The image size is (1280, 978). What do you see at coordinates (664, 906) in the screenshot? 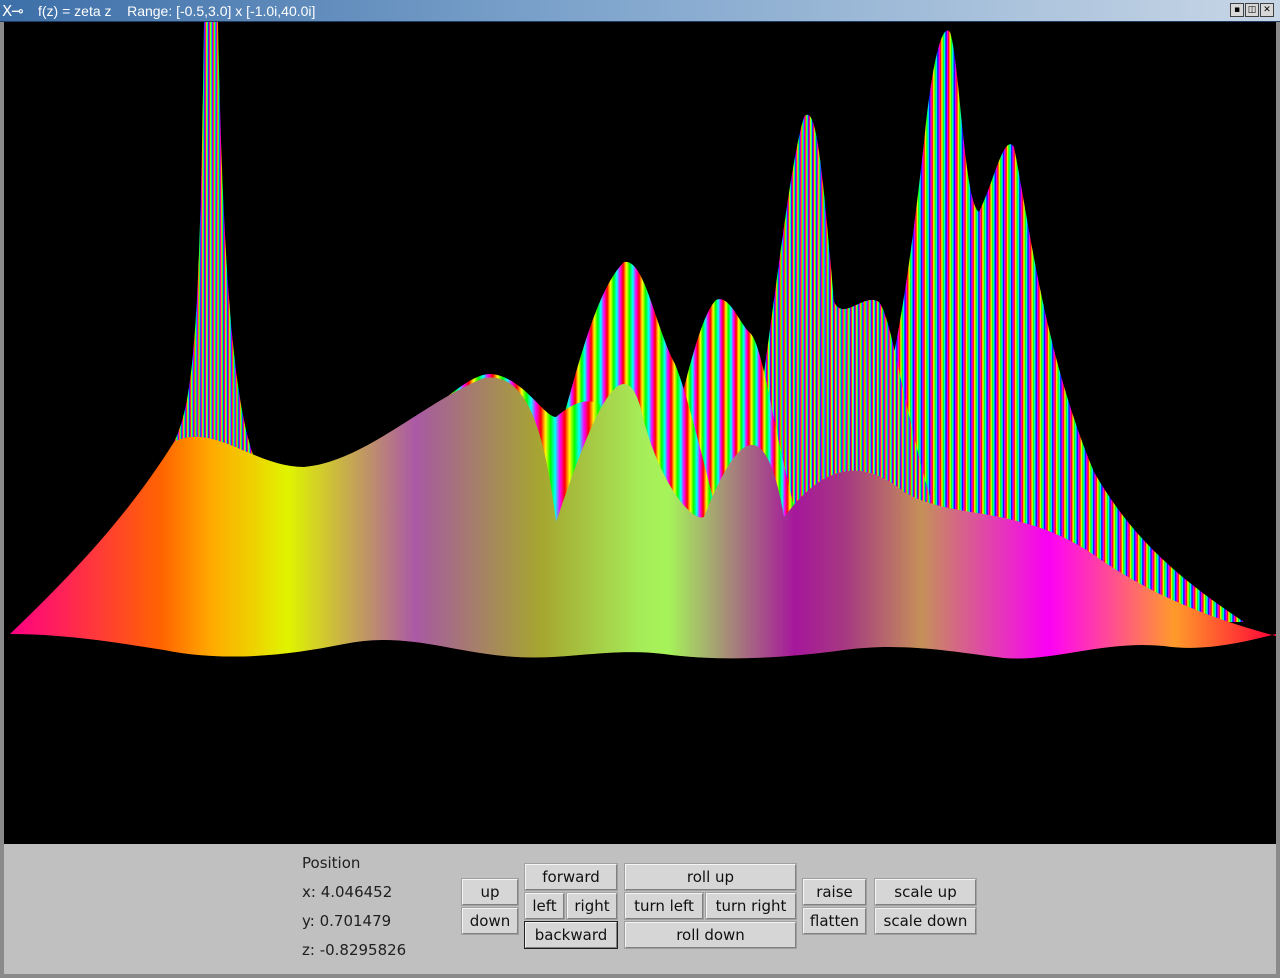
I see `turn-left-button: turn left` at bounding box center [664, 906].